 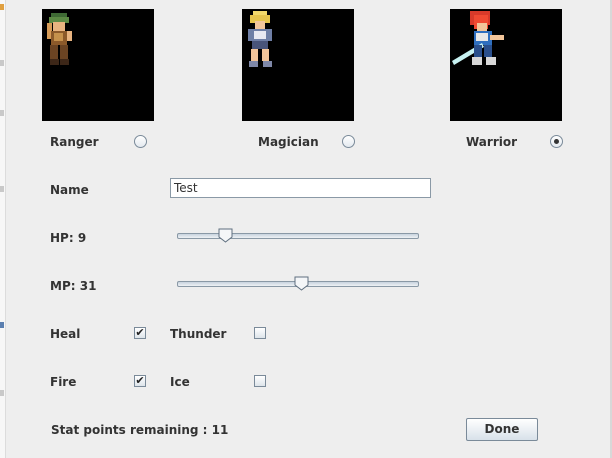 I want to click on warrior-portrait, so click(x=506, y=65).